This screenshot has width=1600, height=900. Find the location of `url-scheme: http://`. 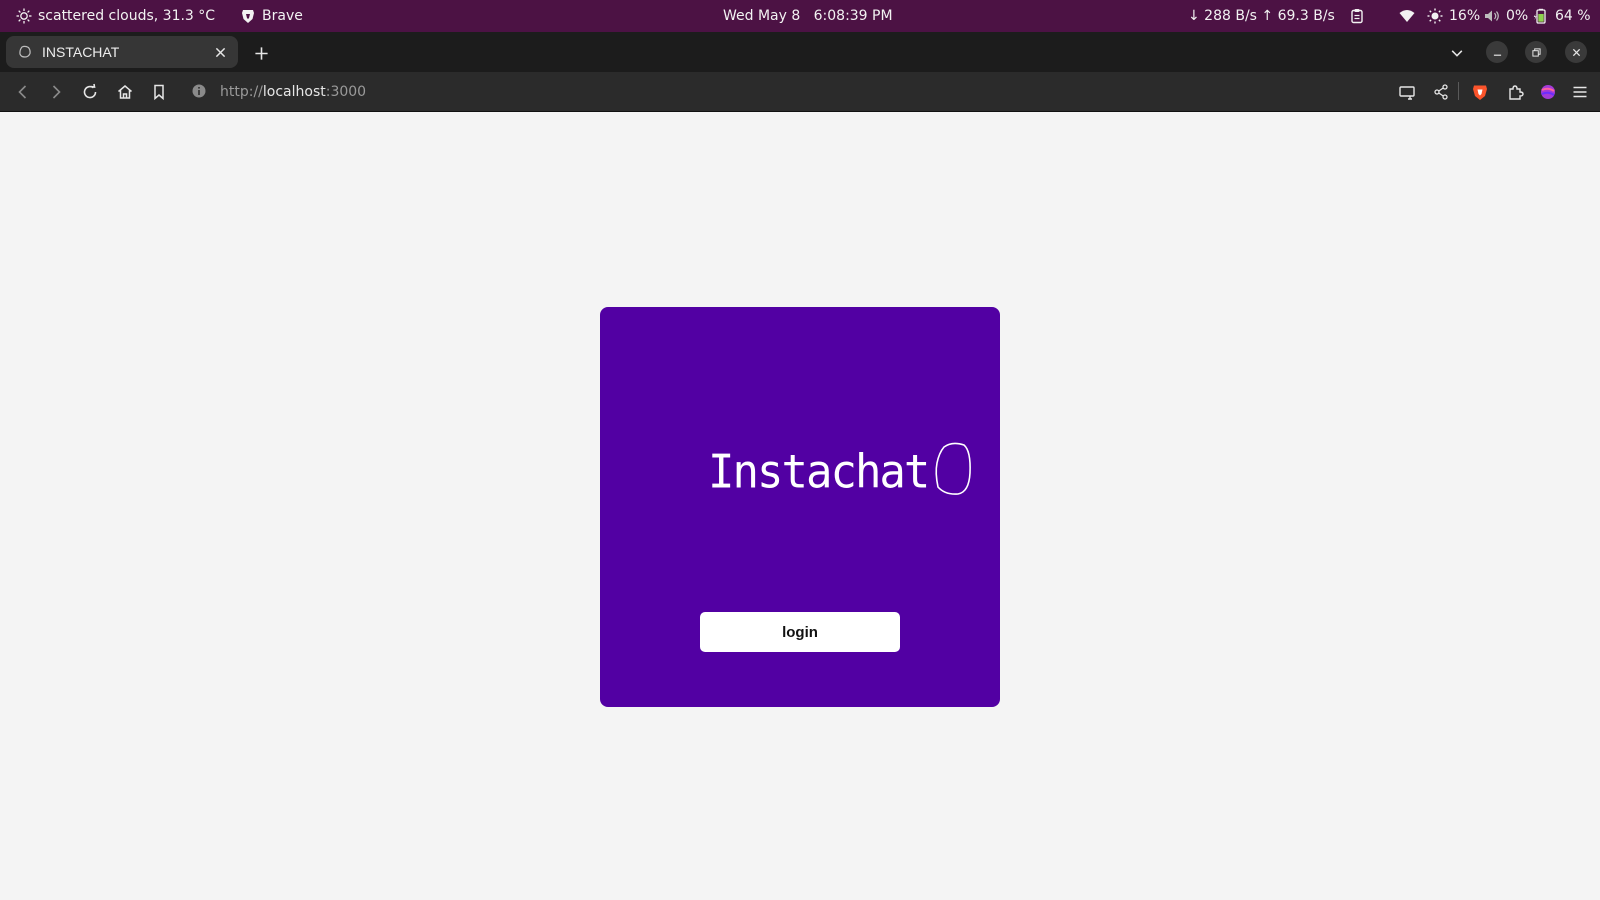

url-scheme: http:// is located at coordinates (241, 92).